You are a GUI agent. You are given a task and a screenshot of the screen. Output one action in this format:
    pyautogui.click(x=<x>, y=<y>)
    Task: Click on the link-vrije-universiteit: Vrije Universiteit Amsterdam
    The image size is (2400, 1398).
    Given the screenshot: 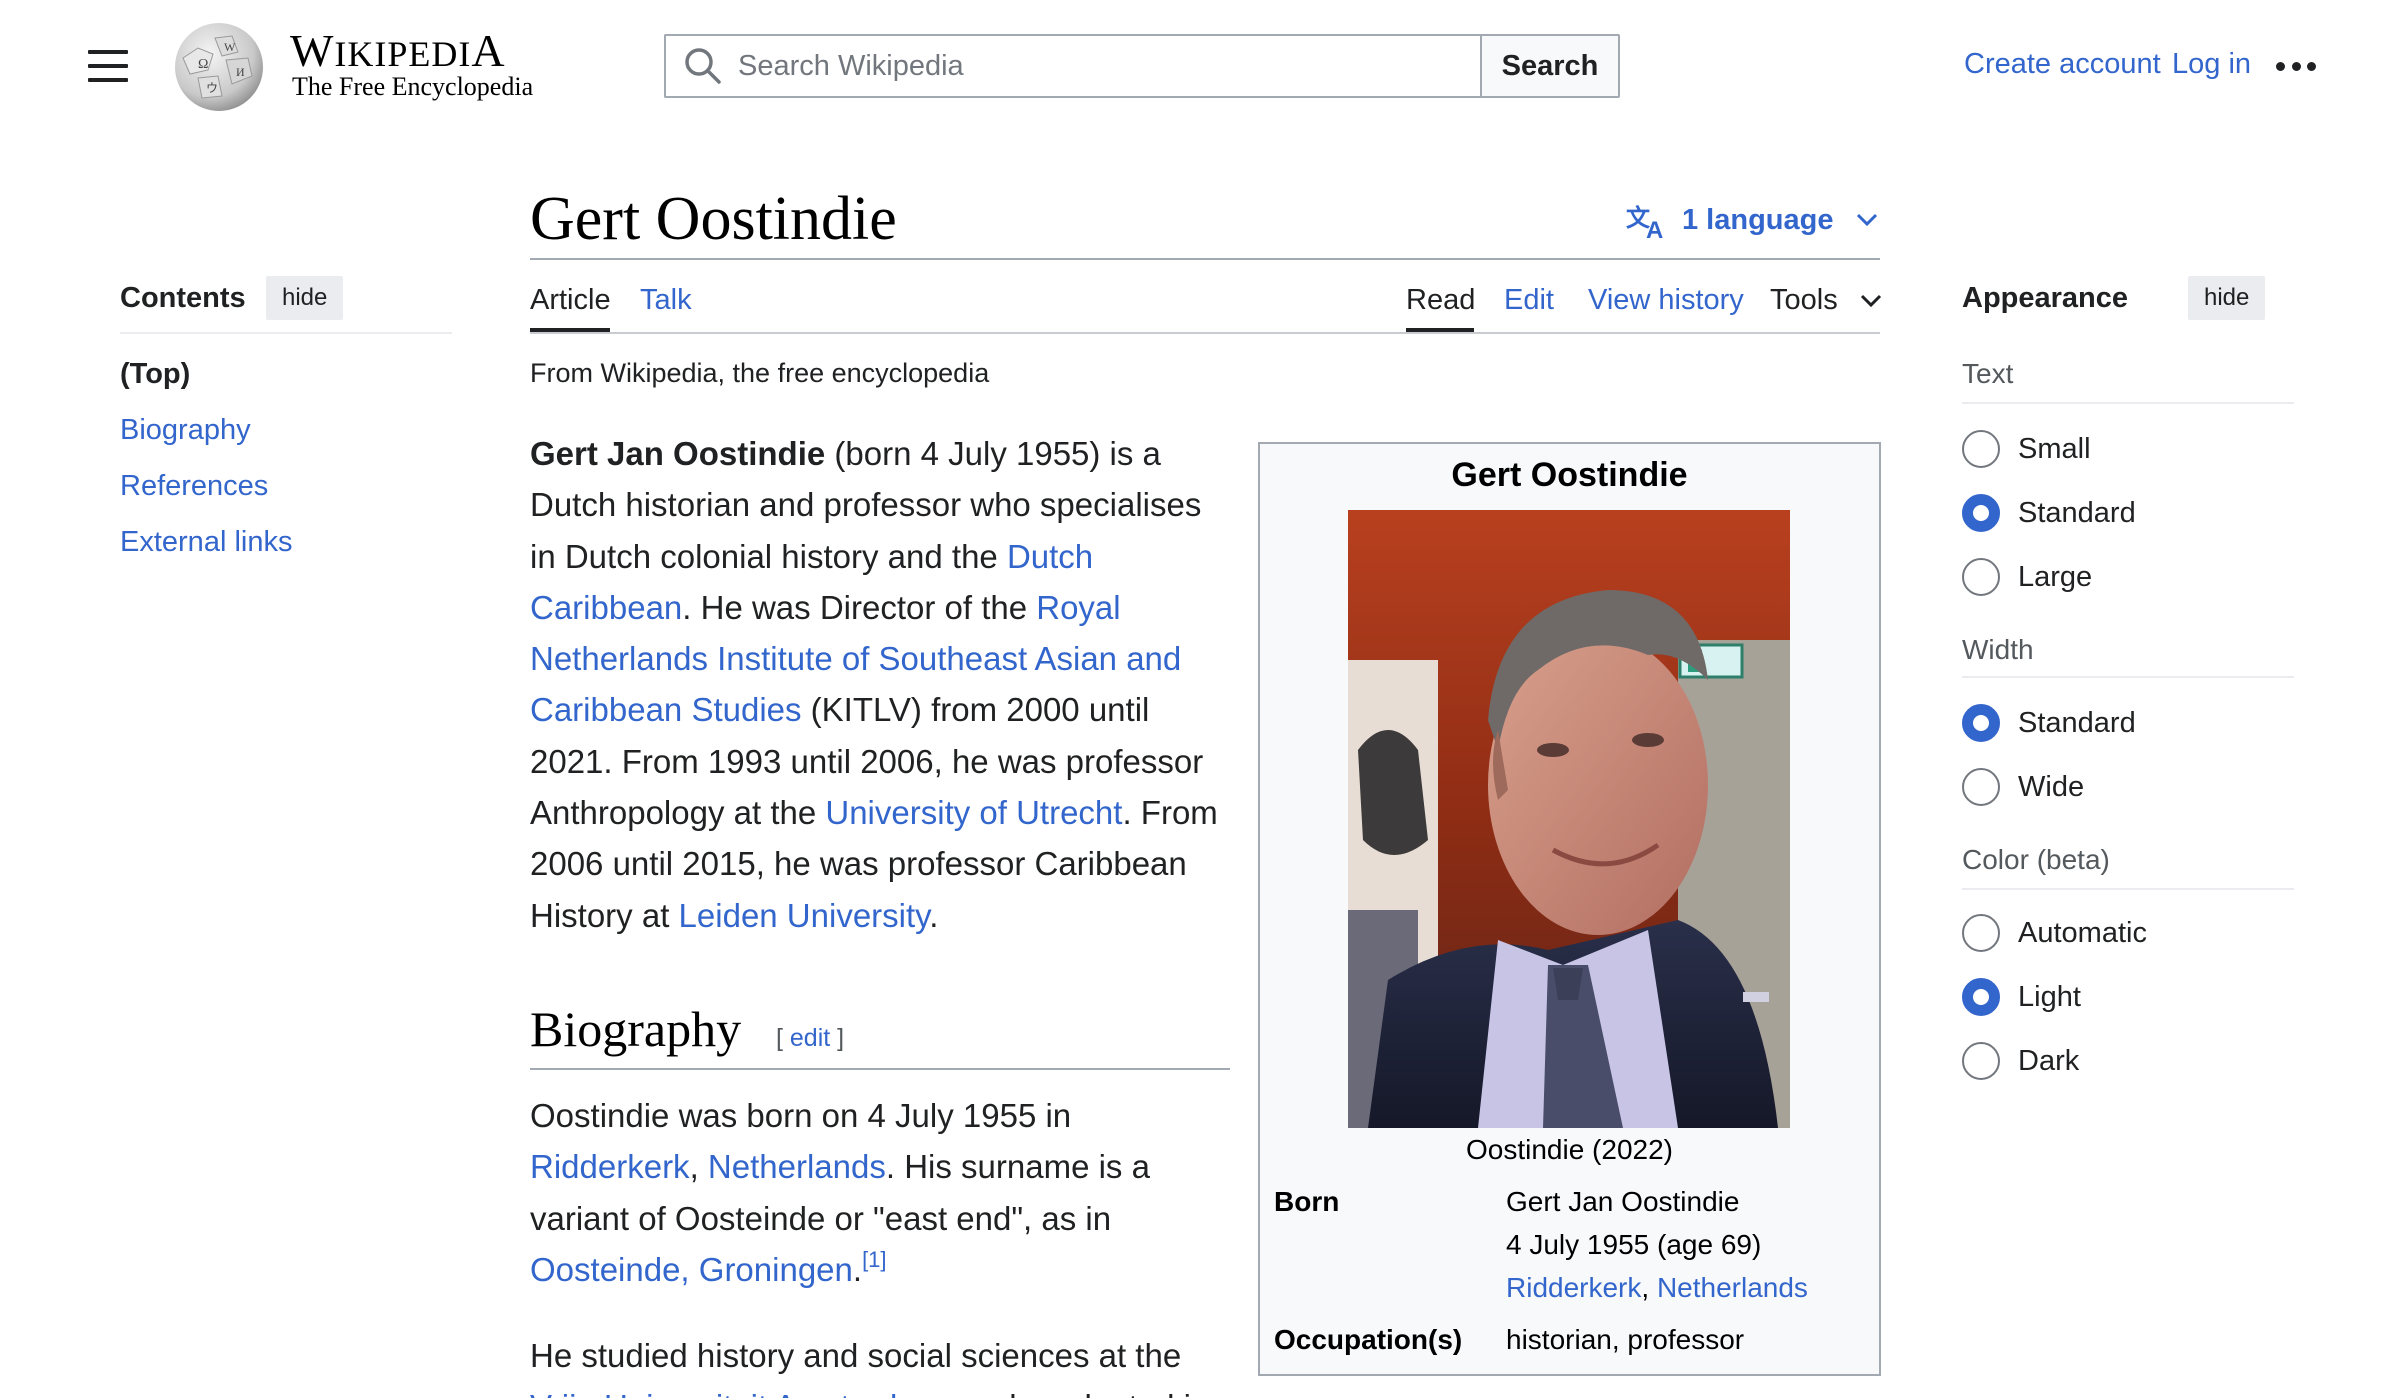 What is the action you would take?
    pyautogui.click(x=736, y=1393)
    